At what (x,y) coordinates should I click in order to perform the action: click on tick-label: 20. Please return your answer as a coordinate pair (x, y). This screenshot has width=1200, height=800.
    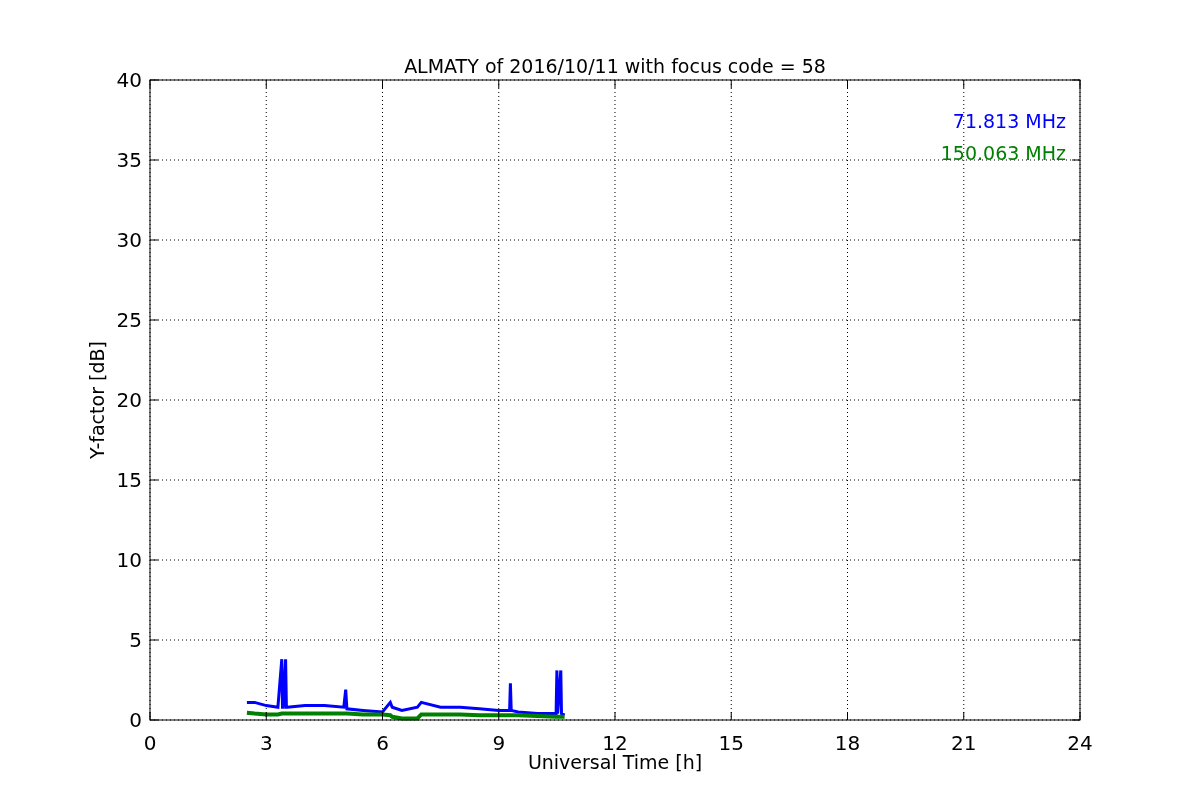
    Looking at the image, I should click on (129, 400).